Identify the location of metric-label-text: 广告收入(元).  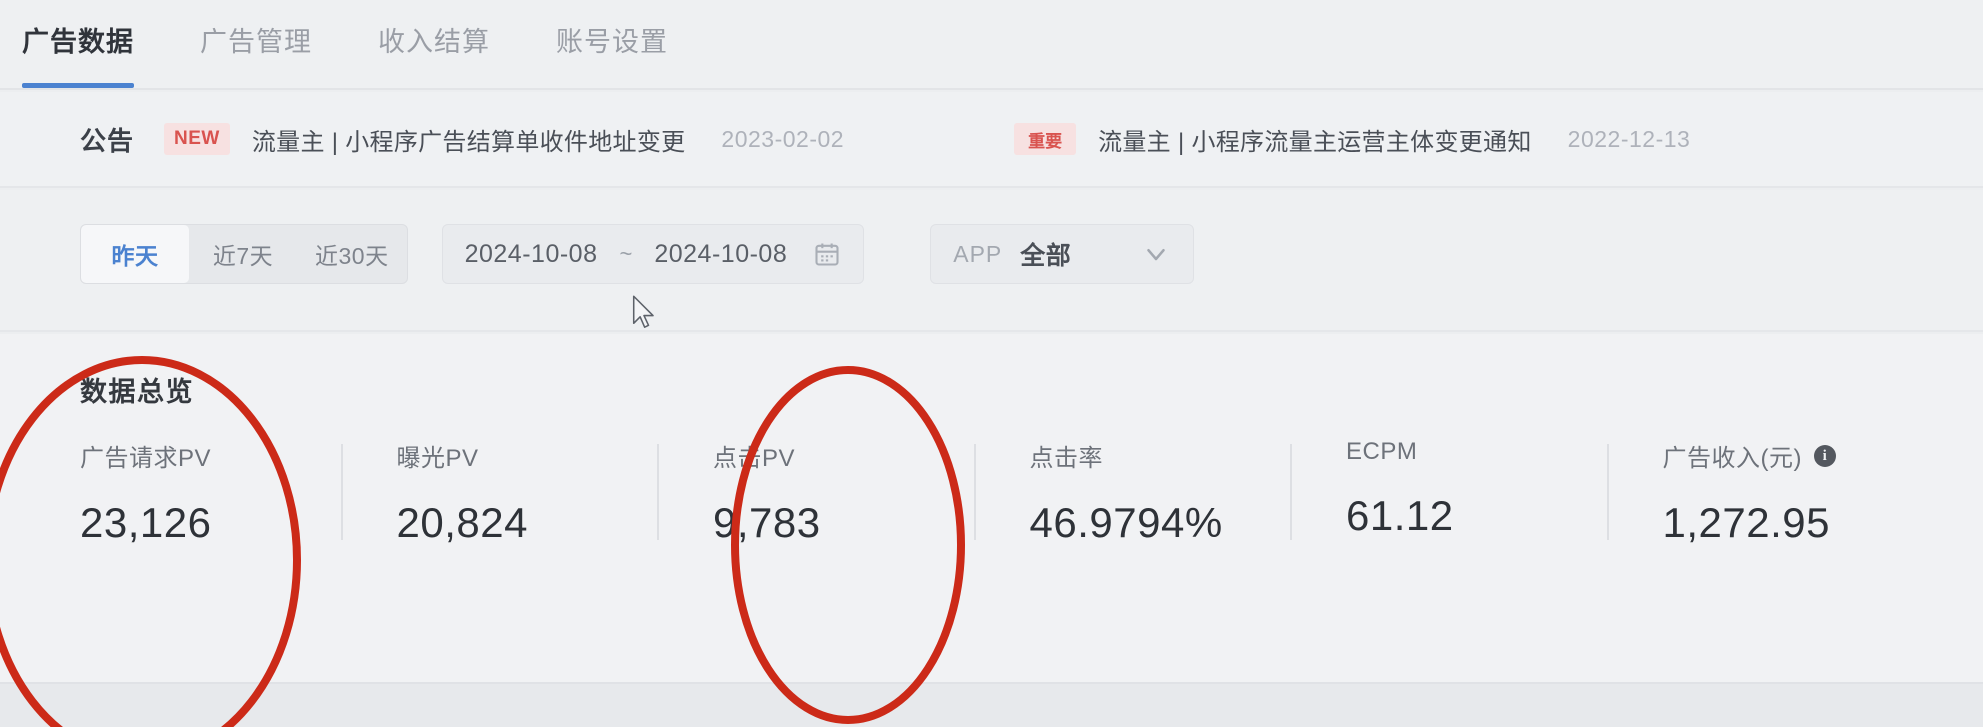
(1732, 458).